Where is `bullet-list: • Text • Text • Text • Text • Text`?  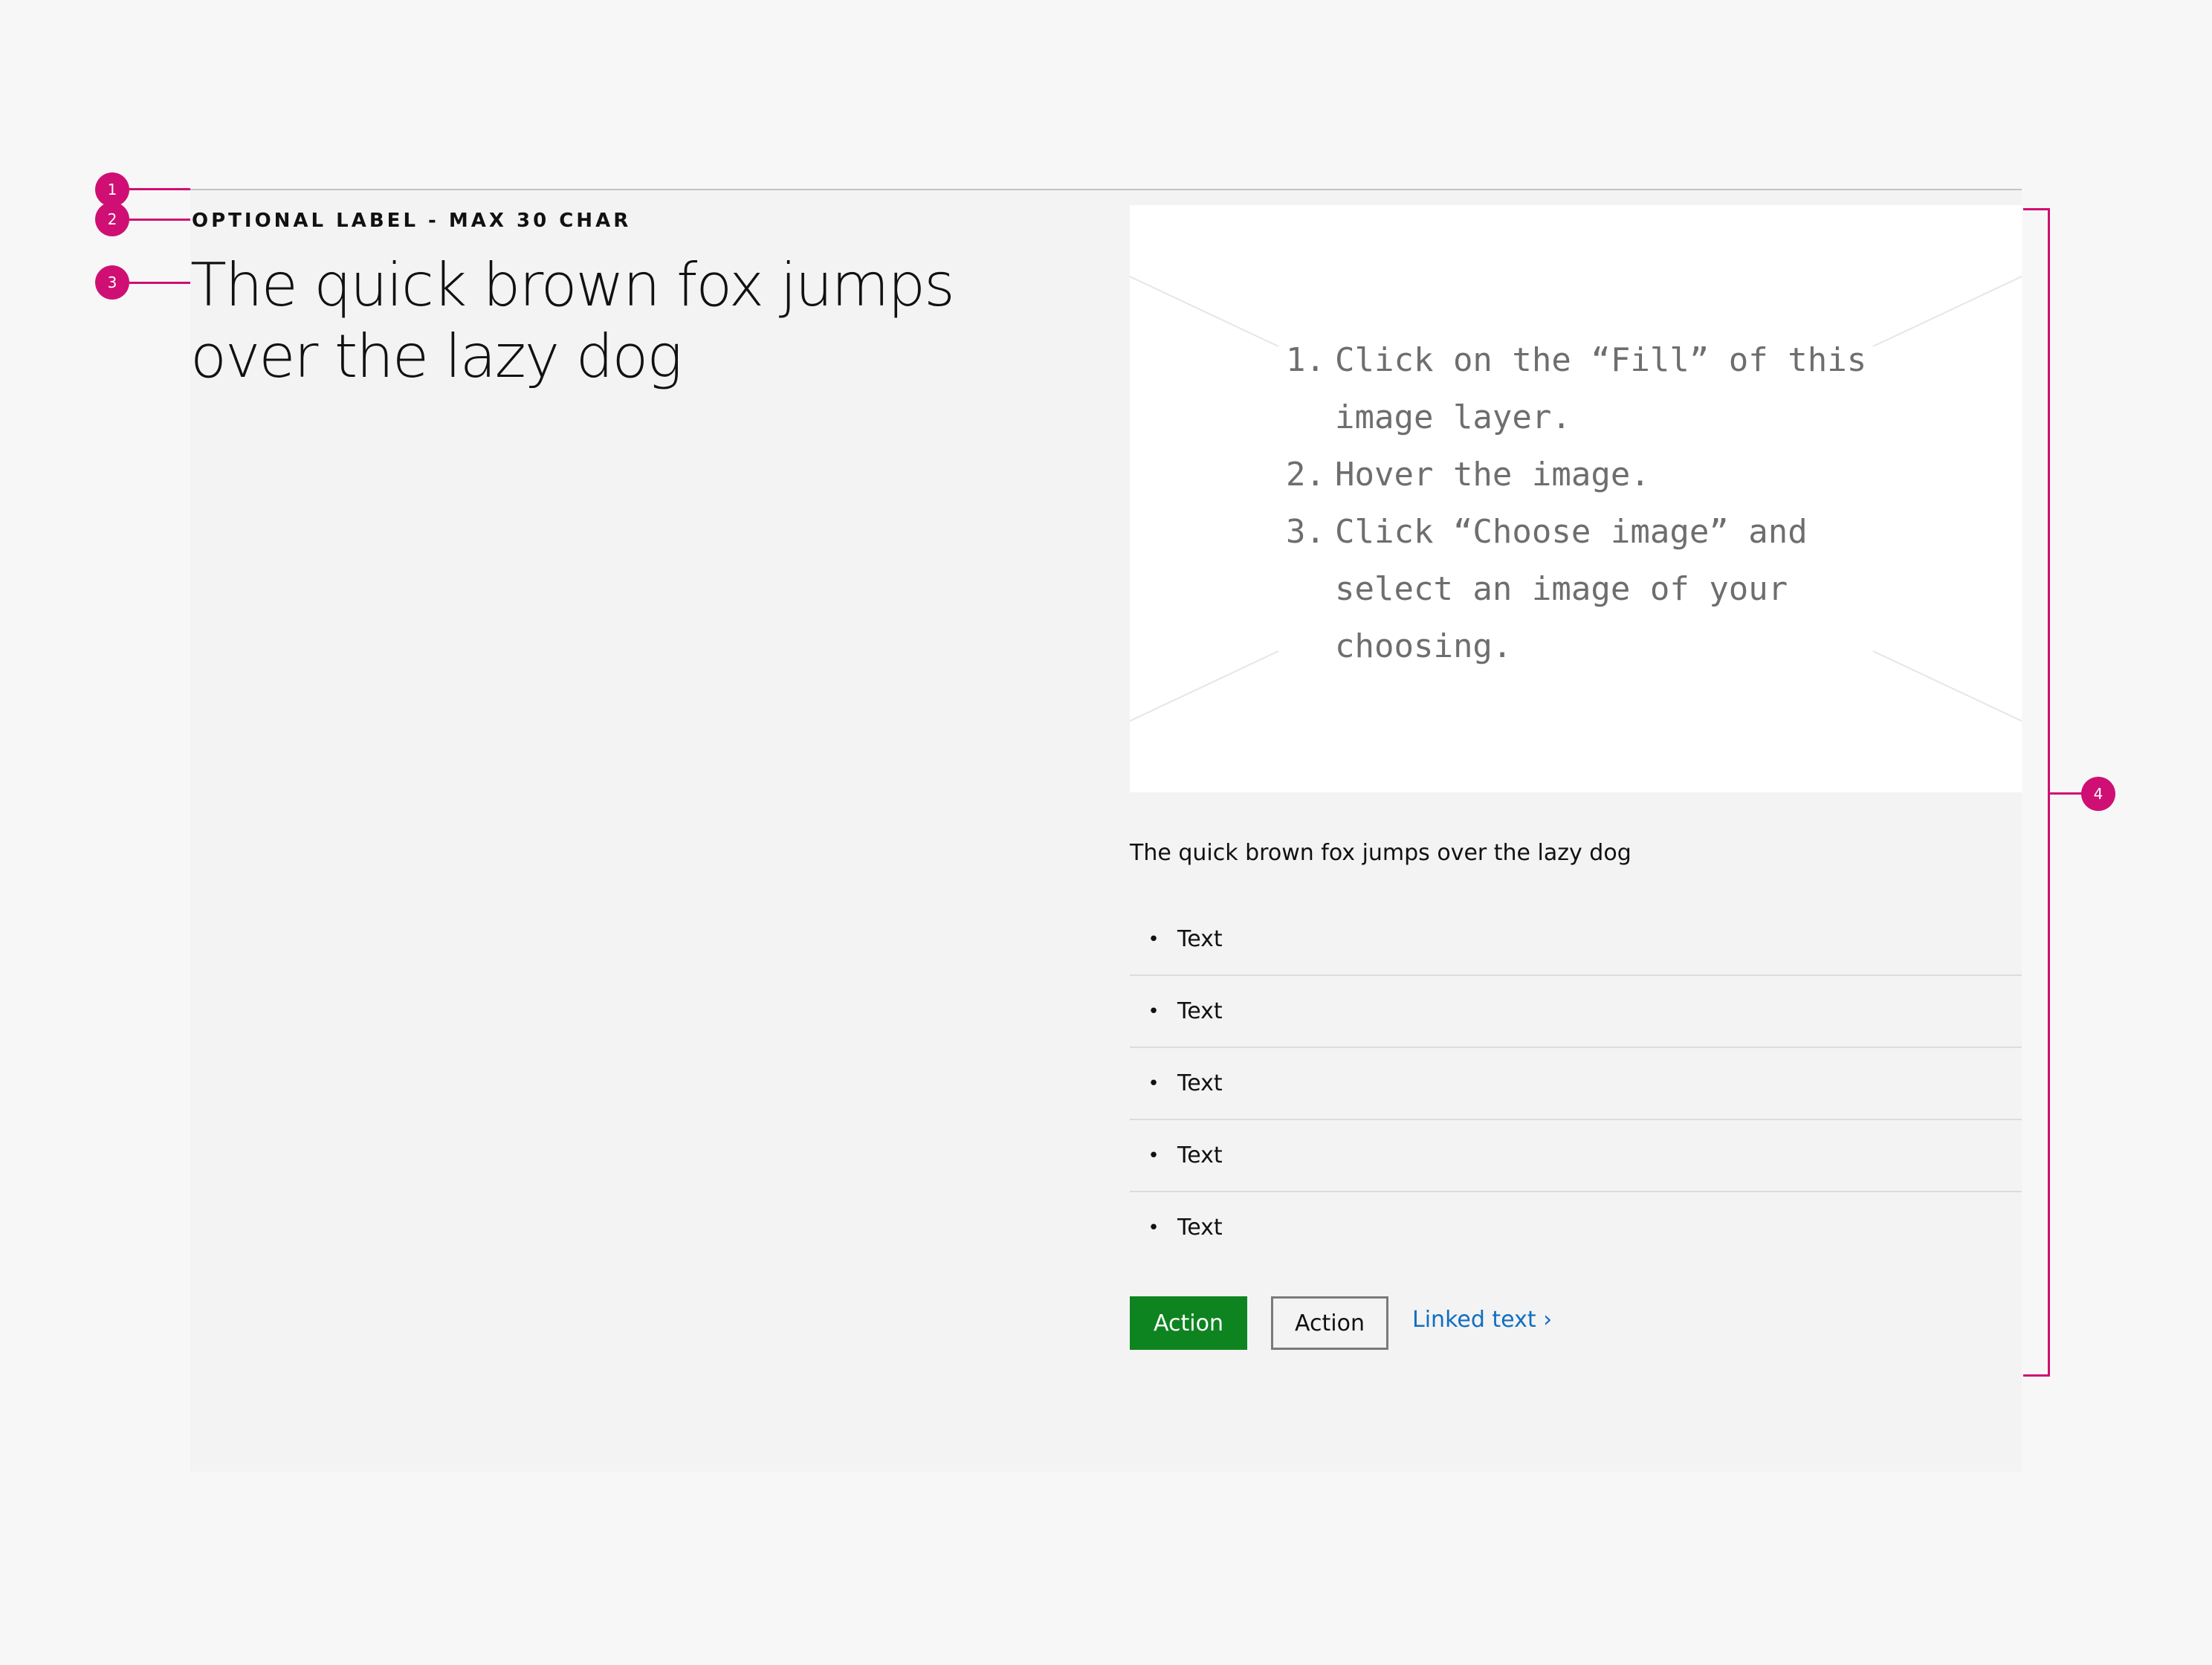
bullet-list: • Text • Text • Text • Text • Text is located at coordinates (1576, 1083).